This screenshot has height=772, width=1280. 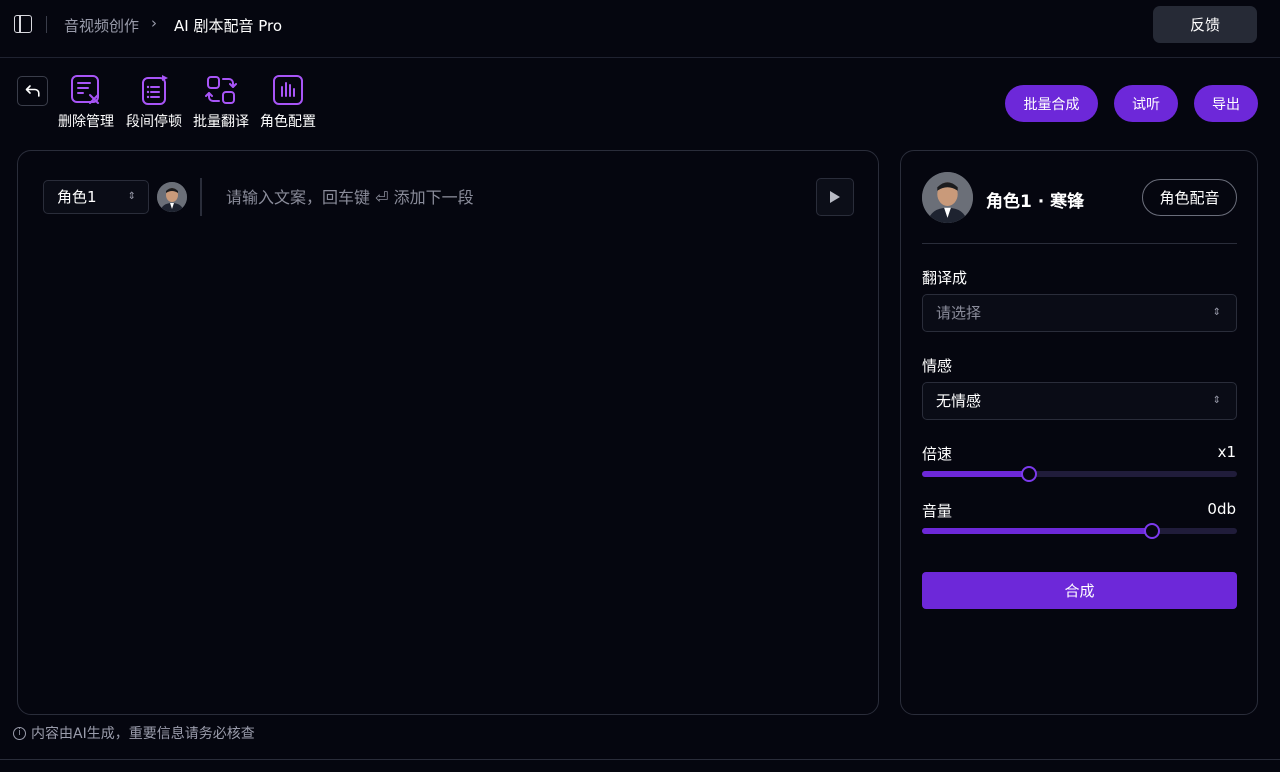 I want to click on speed-label: 倍速, so click(x=937, y=454).